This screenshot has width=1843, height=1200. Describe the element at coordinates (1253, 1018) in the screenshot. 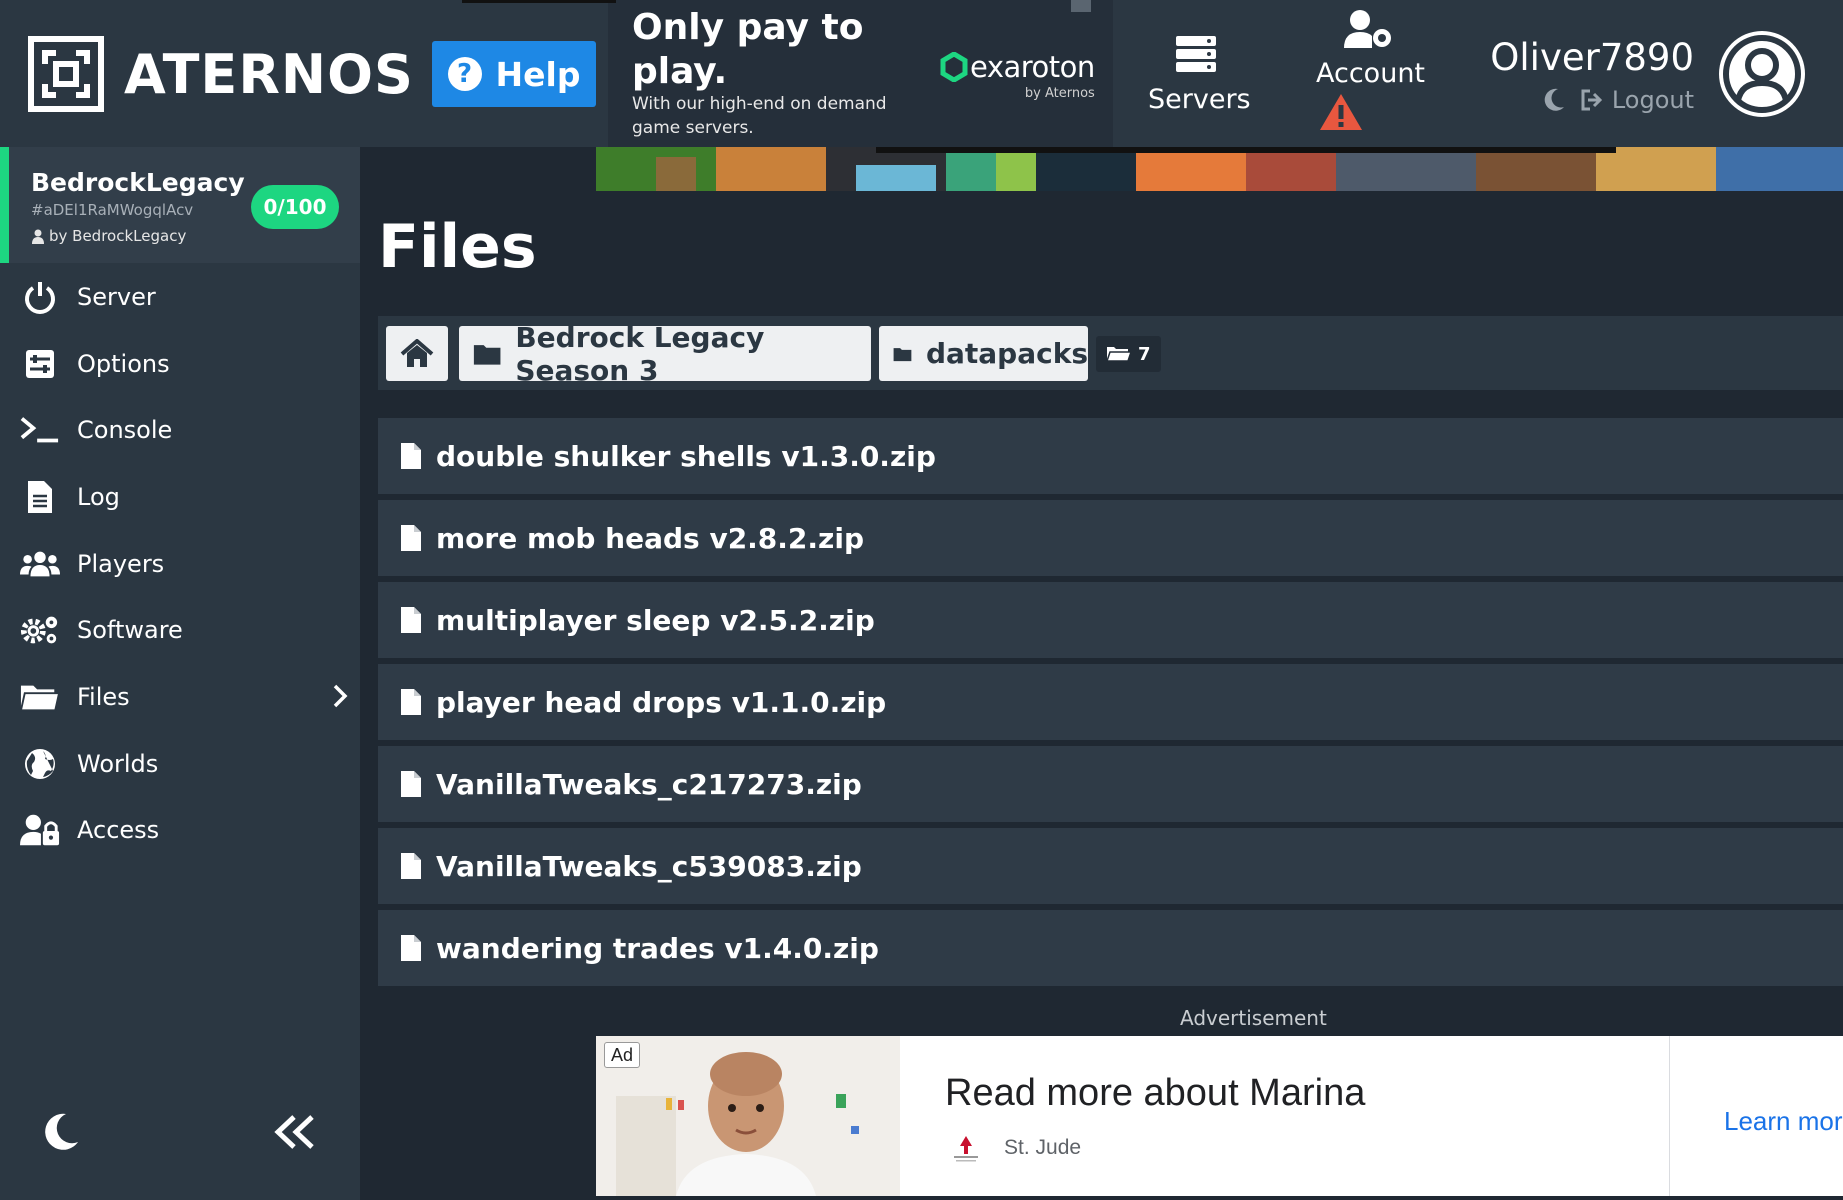

I see `advertisement-label: Advertisement` at that location.